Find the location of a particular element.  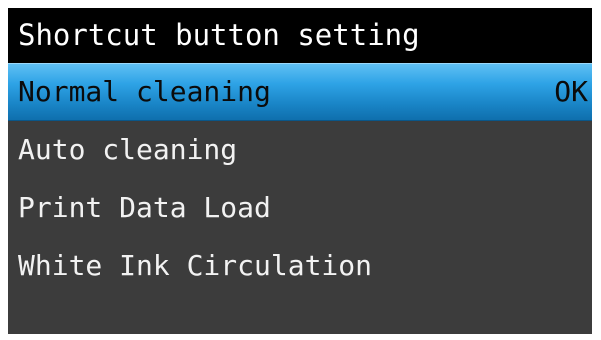

menu-item-value: OK is located at coordinates (571, 91).